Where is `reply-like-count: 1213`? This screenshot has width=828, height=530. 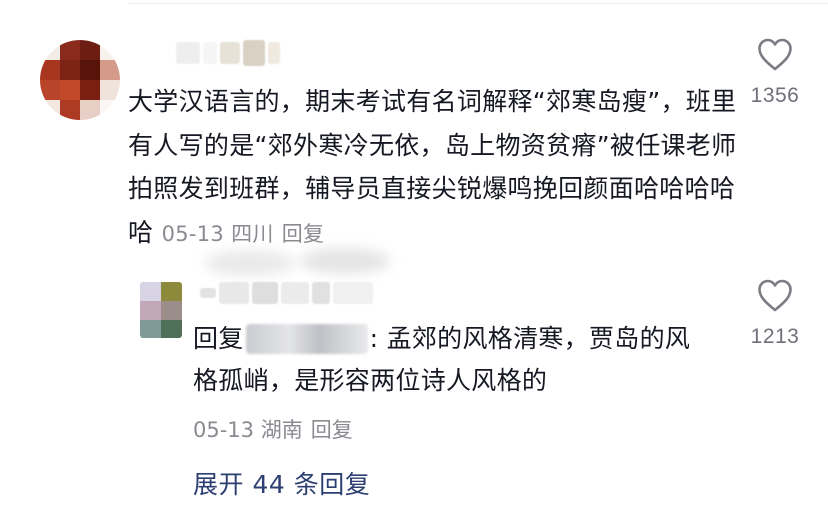 reply-like-count: 1213 is located at coordinates (775, 336).